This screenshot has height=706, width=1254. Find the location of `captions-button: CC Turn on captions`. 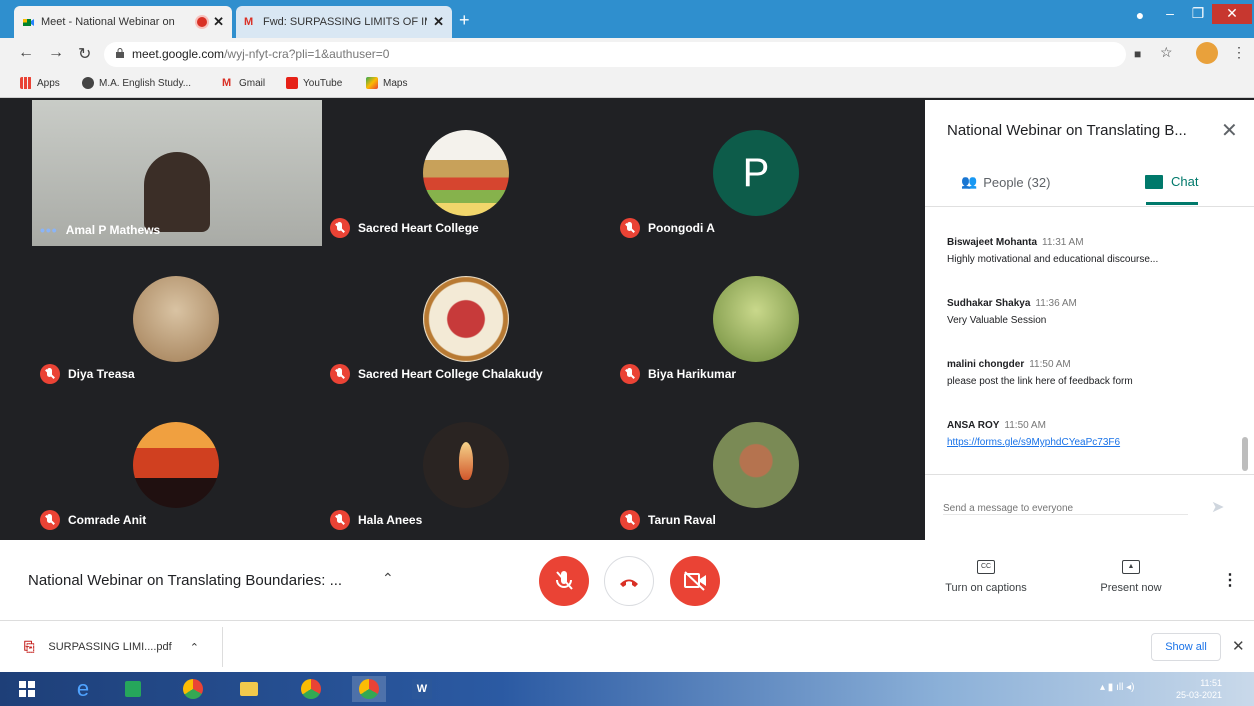

captions-button: CC Turn on captions is located at coordinates (986, 577).